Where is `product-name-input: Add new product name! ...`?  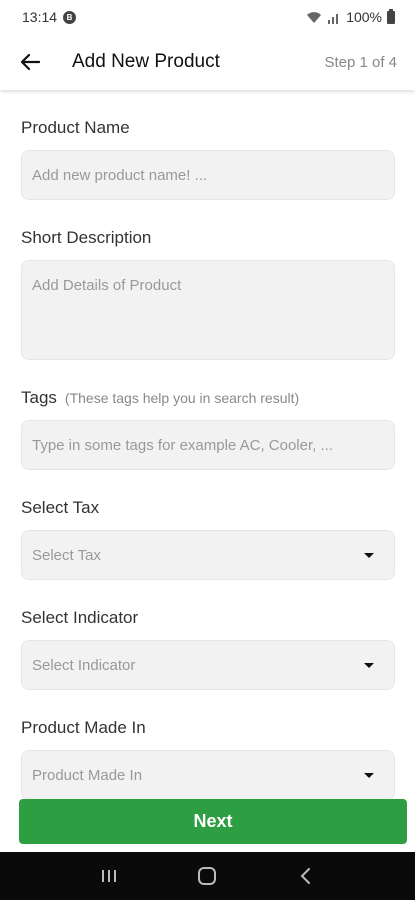
product-name-input: Add new product name! ... is located at coordinates (208, 175).